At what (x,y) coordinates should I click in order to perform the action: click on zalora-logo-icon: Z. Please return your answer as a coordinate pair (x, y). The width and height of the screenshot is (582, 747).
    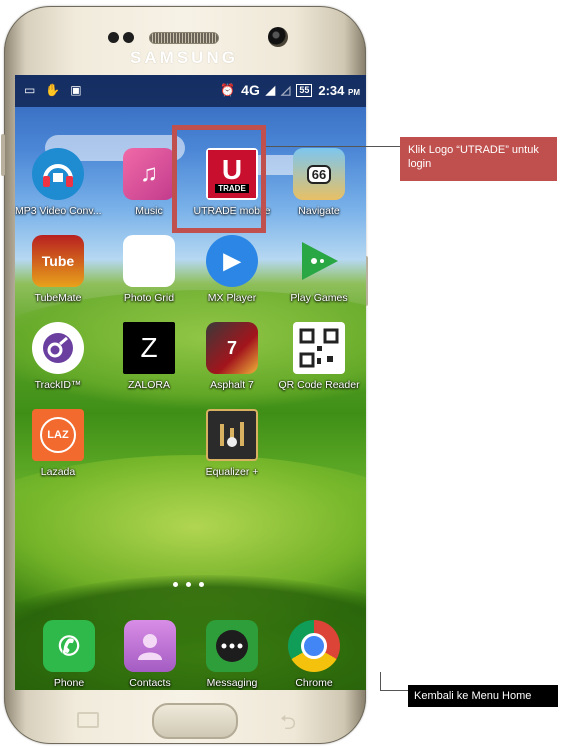
    Looking at the image, I should click on (149, 348).